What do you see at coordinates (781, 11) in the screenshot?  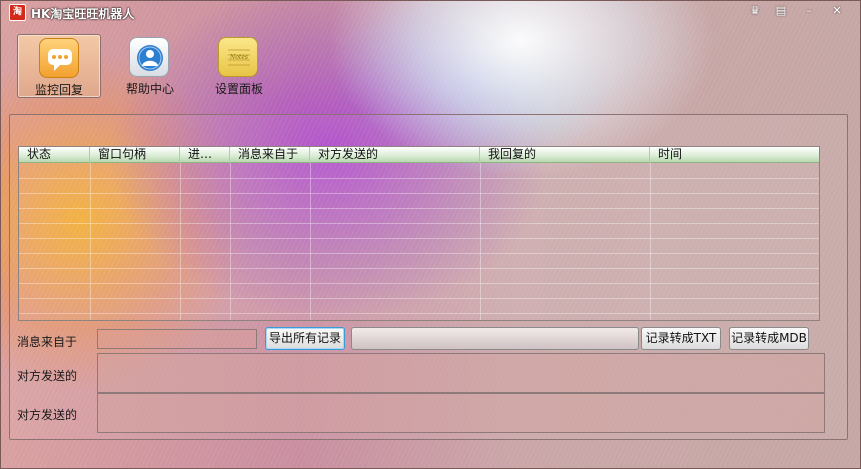 I see `menu-icon: ▤` at bounding box center [781, 11].